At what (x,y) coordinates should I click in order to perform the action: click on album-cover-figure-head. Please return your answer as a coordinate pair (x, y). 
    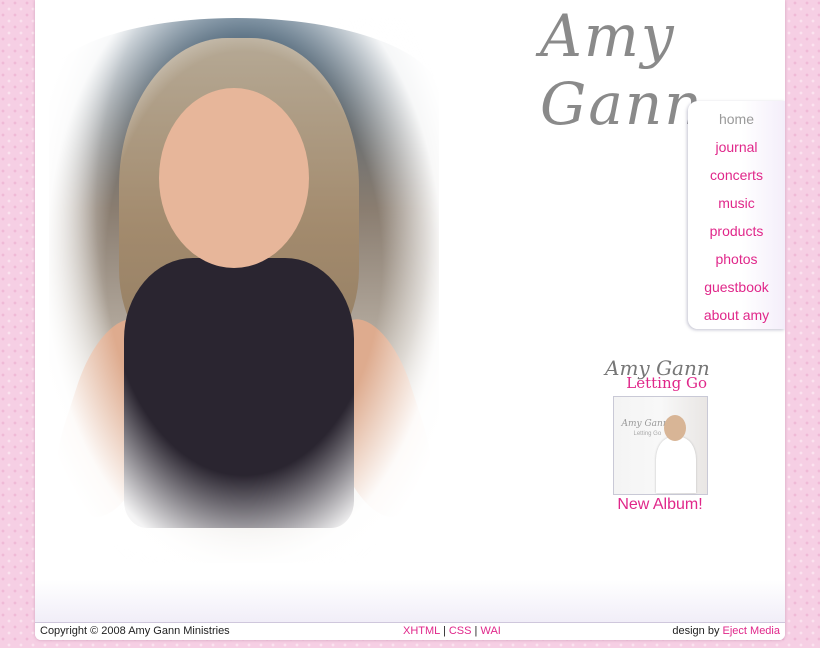
    Looking at the image, I should click on (674, 428).